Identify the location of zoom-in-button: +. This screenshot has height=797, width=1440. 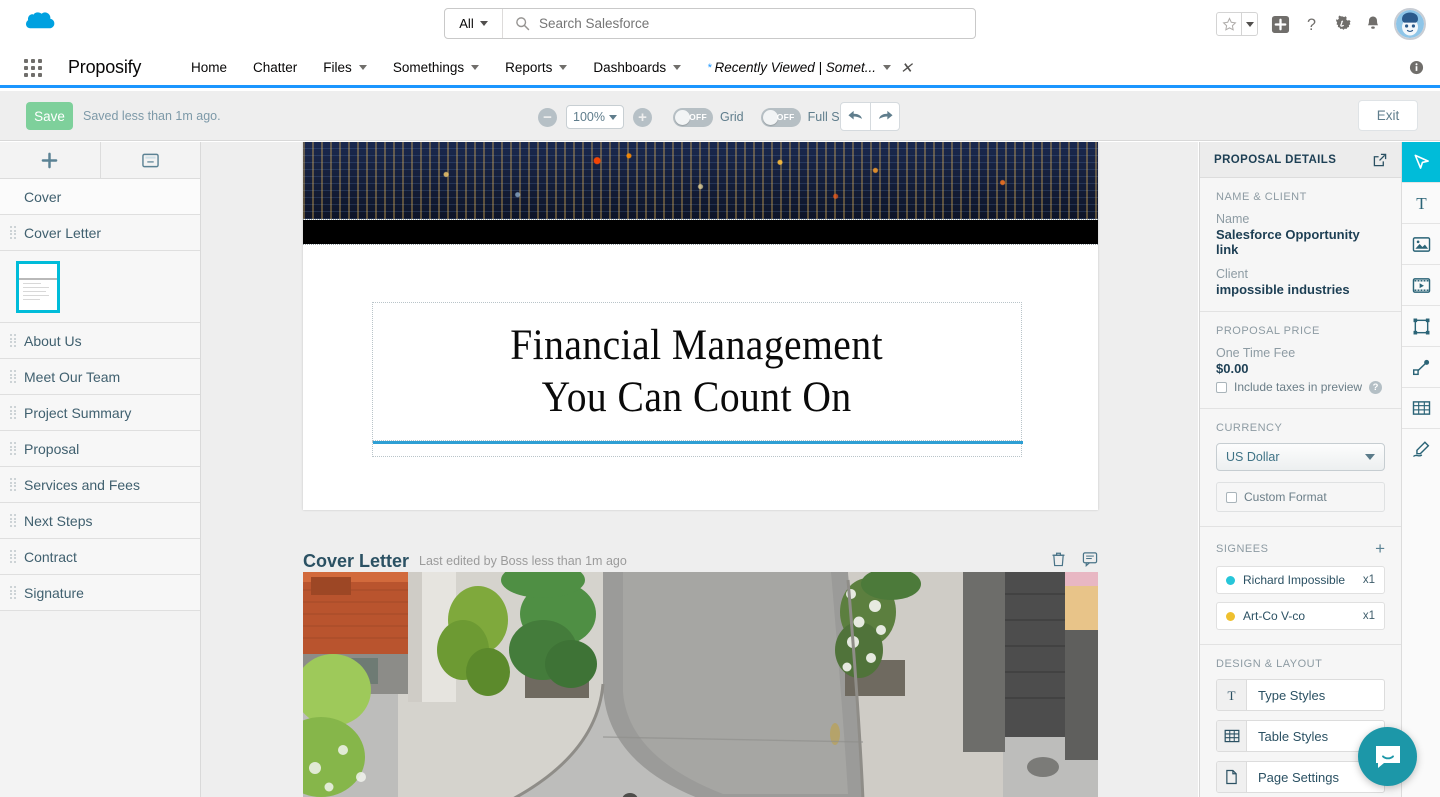
(642, 117).